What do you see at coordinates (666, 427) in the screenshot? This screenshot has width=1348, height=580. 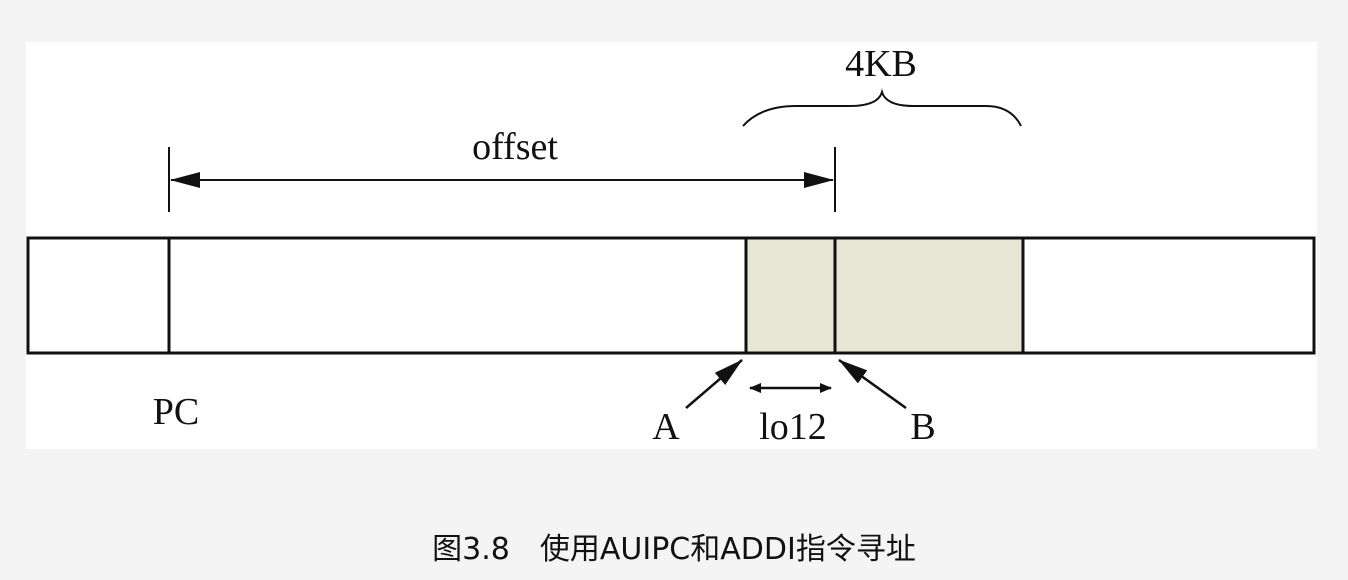 I see `a-label: A` at bounding box center [666, 427].